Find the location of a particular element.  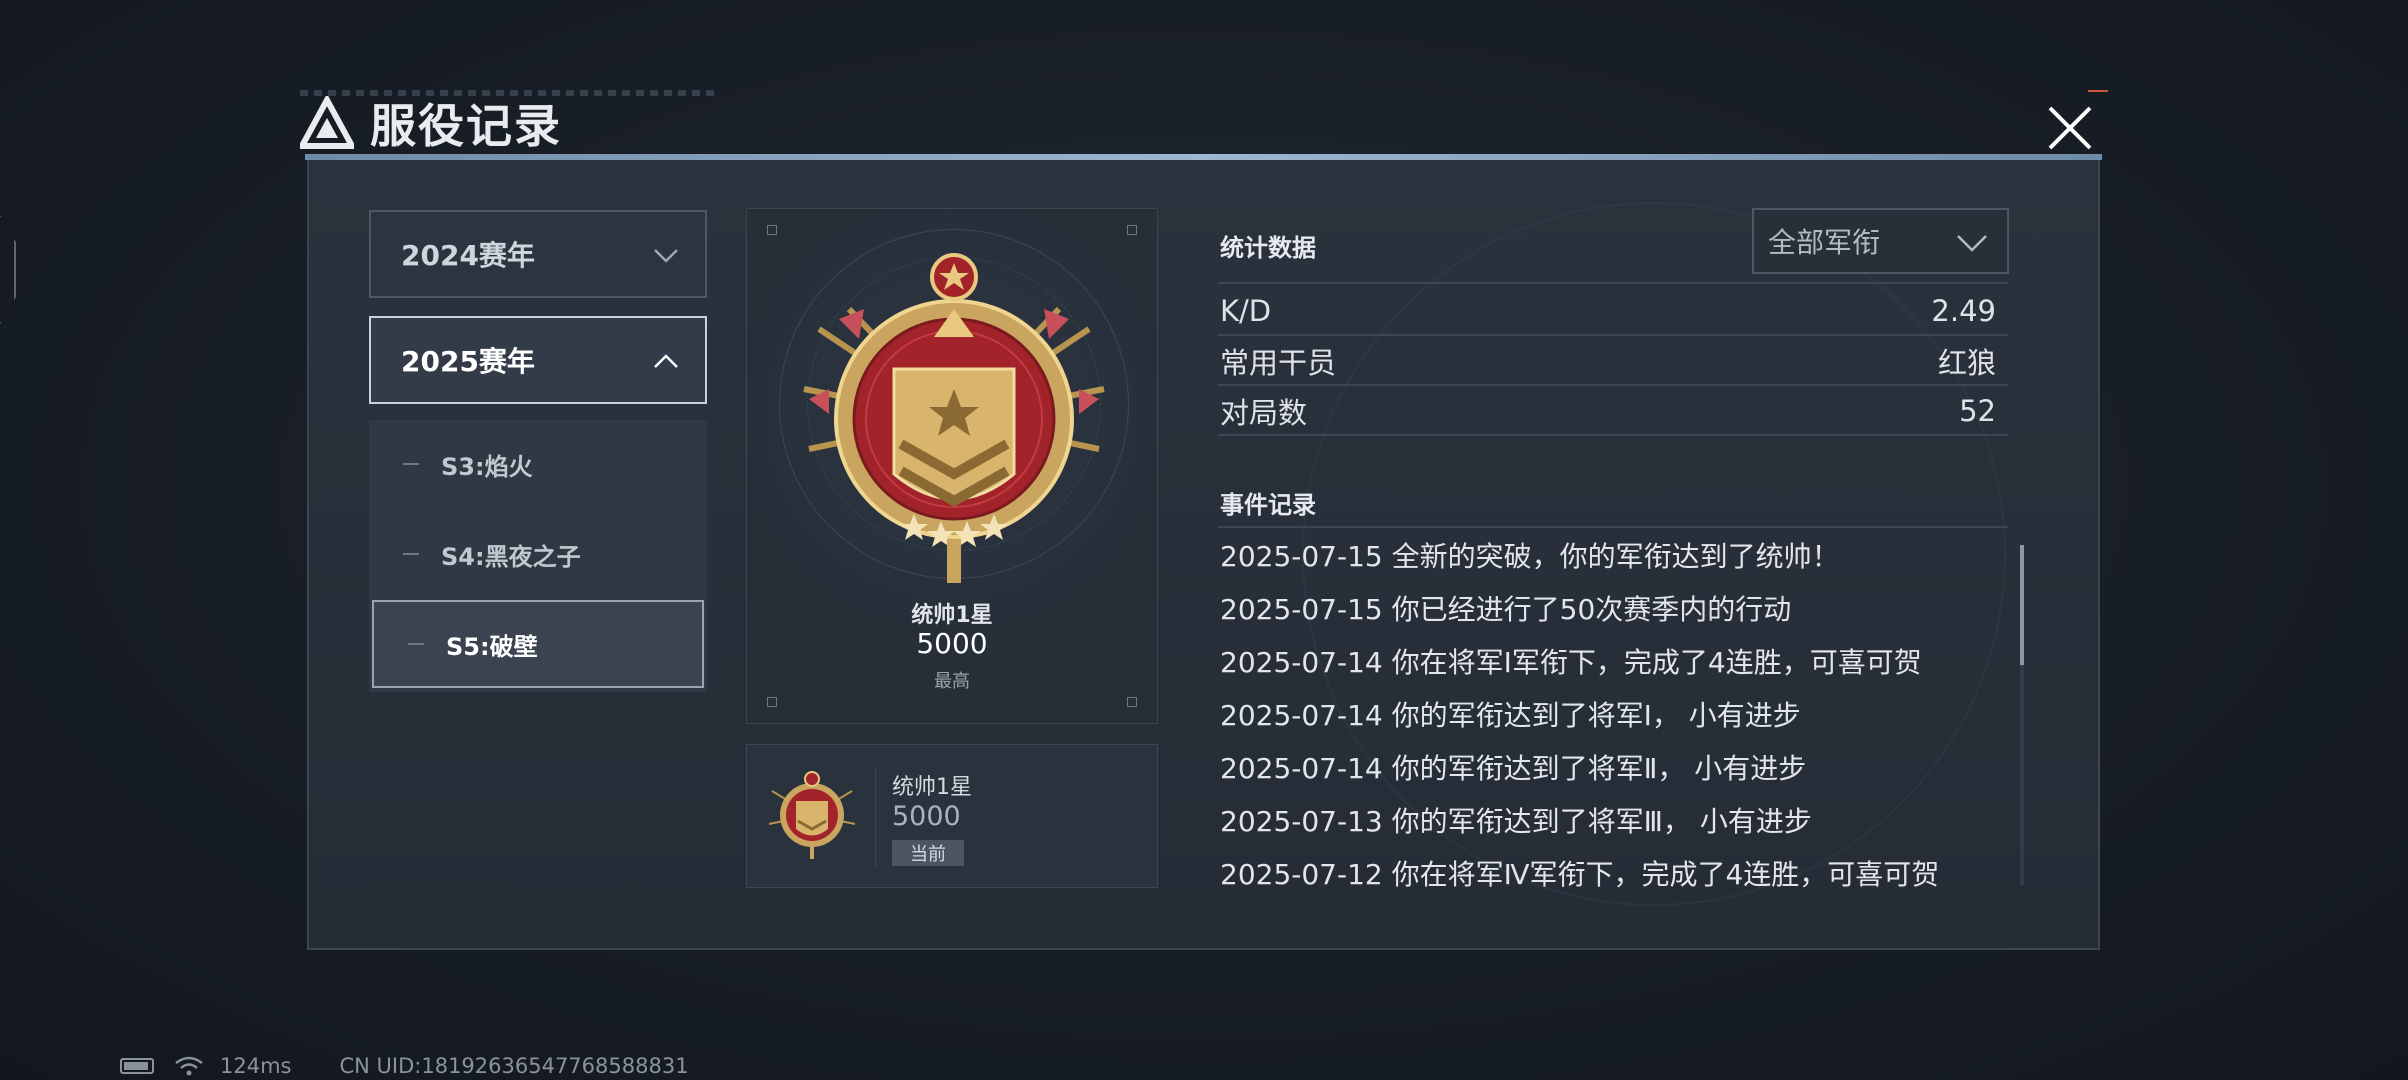

left-edge-deco is located at coordinates (8, 269).